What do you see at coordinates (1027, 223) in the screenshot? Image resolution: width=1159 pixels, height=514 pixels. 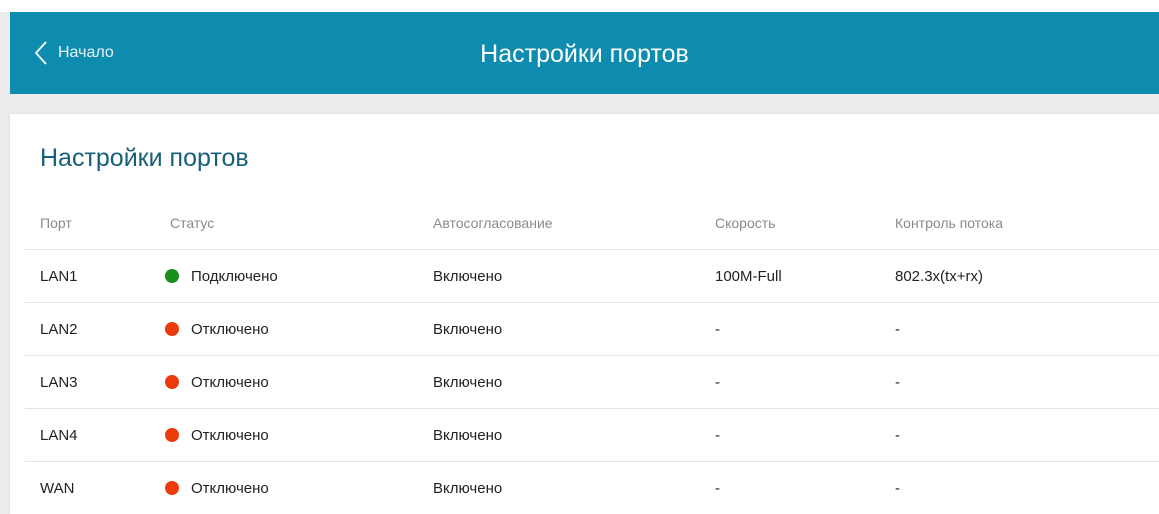 I see `column-header-flow-control: Контроль потока` at bounding box center [1027, 223].